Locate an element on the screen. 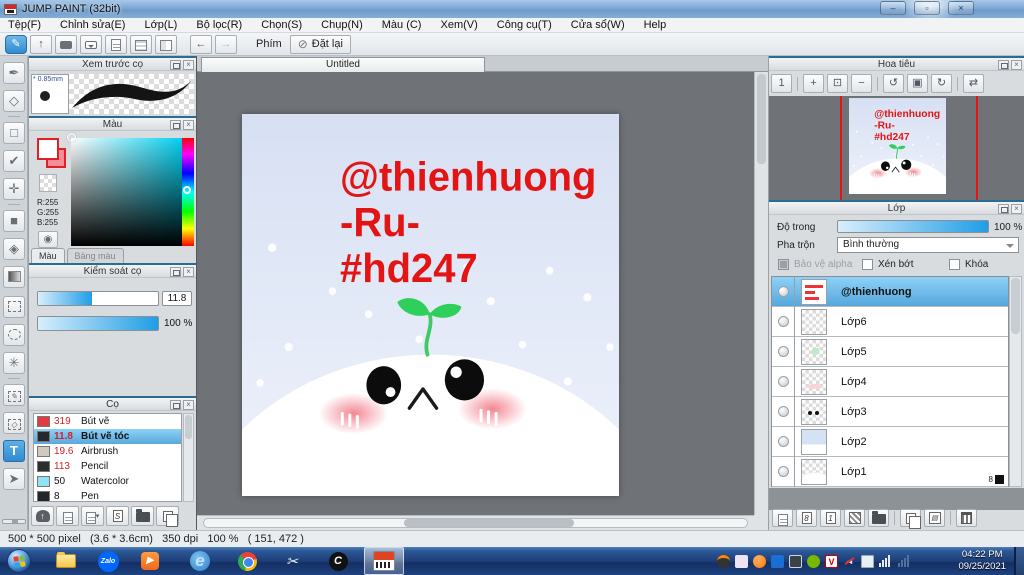 This screenshot has height=575, width=1024. brush-row-pen: 8 Pen is located at coordinates (107, 495).